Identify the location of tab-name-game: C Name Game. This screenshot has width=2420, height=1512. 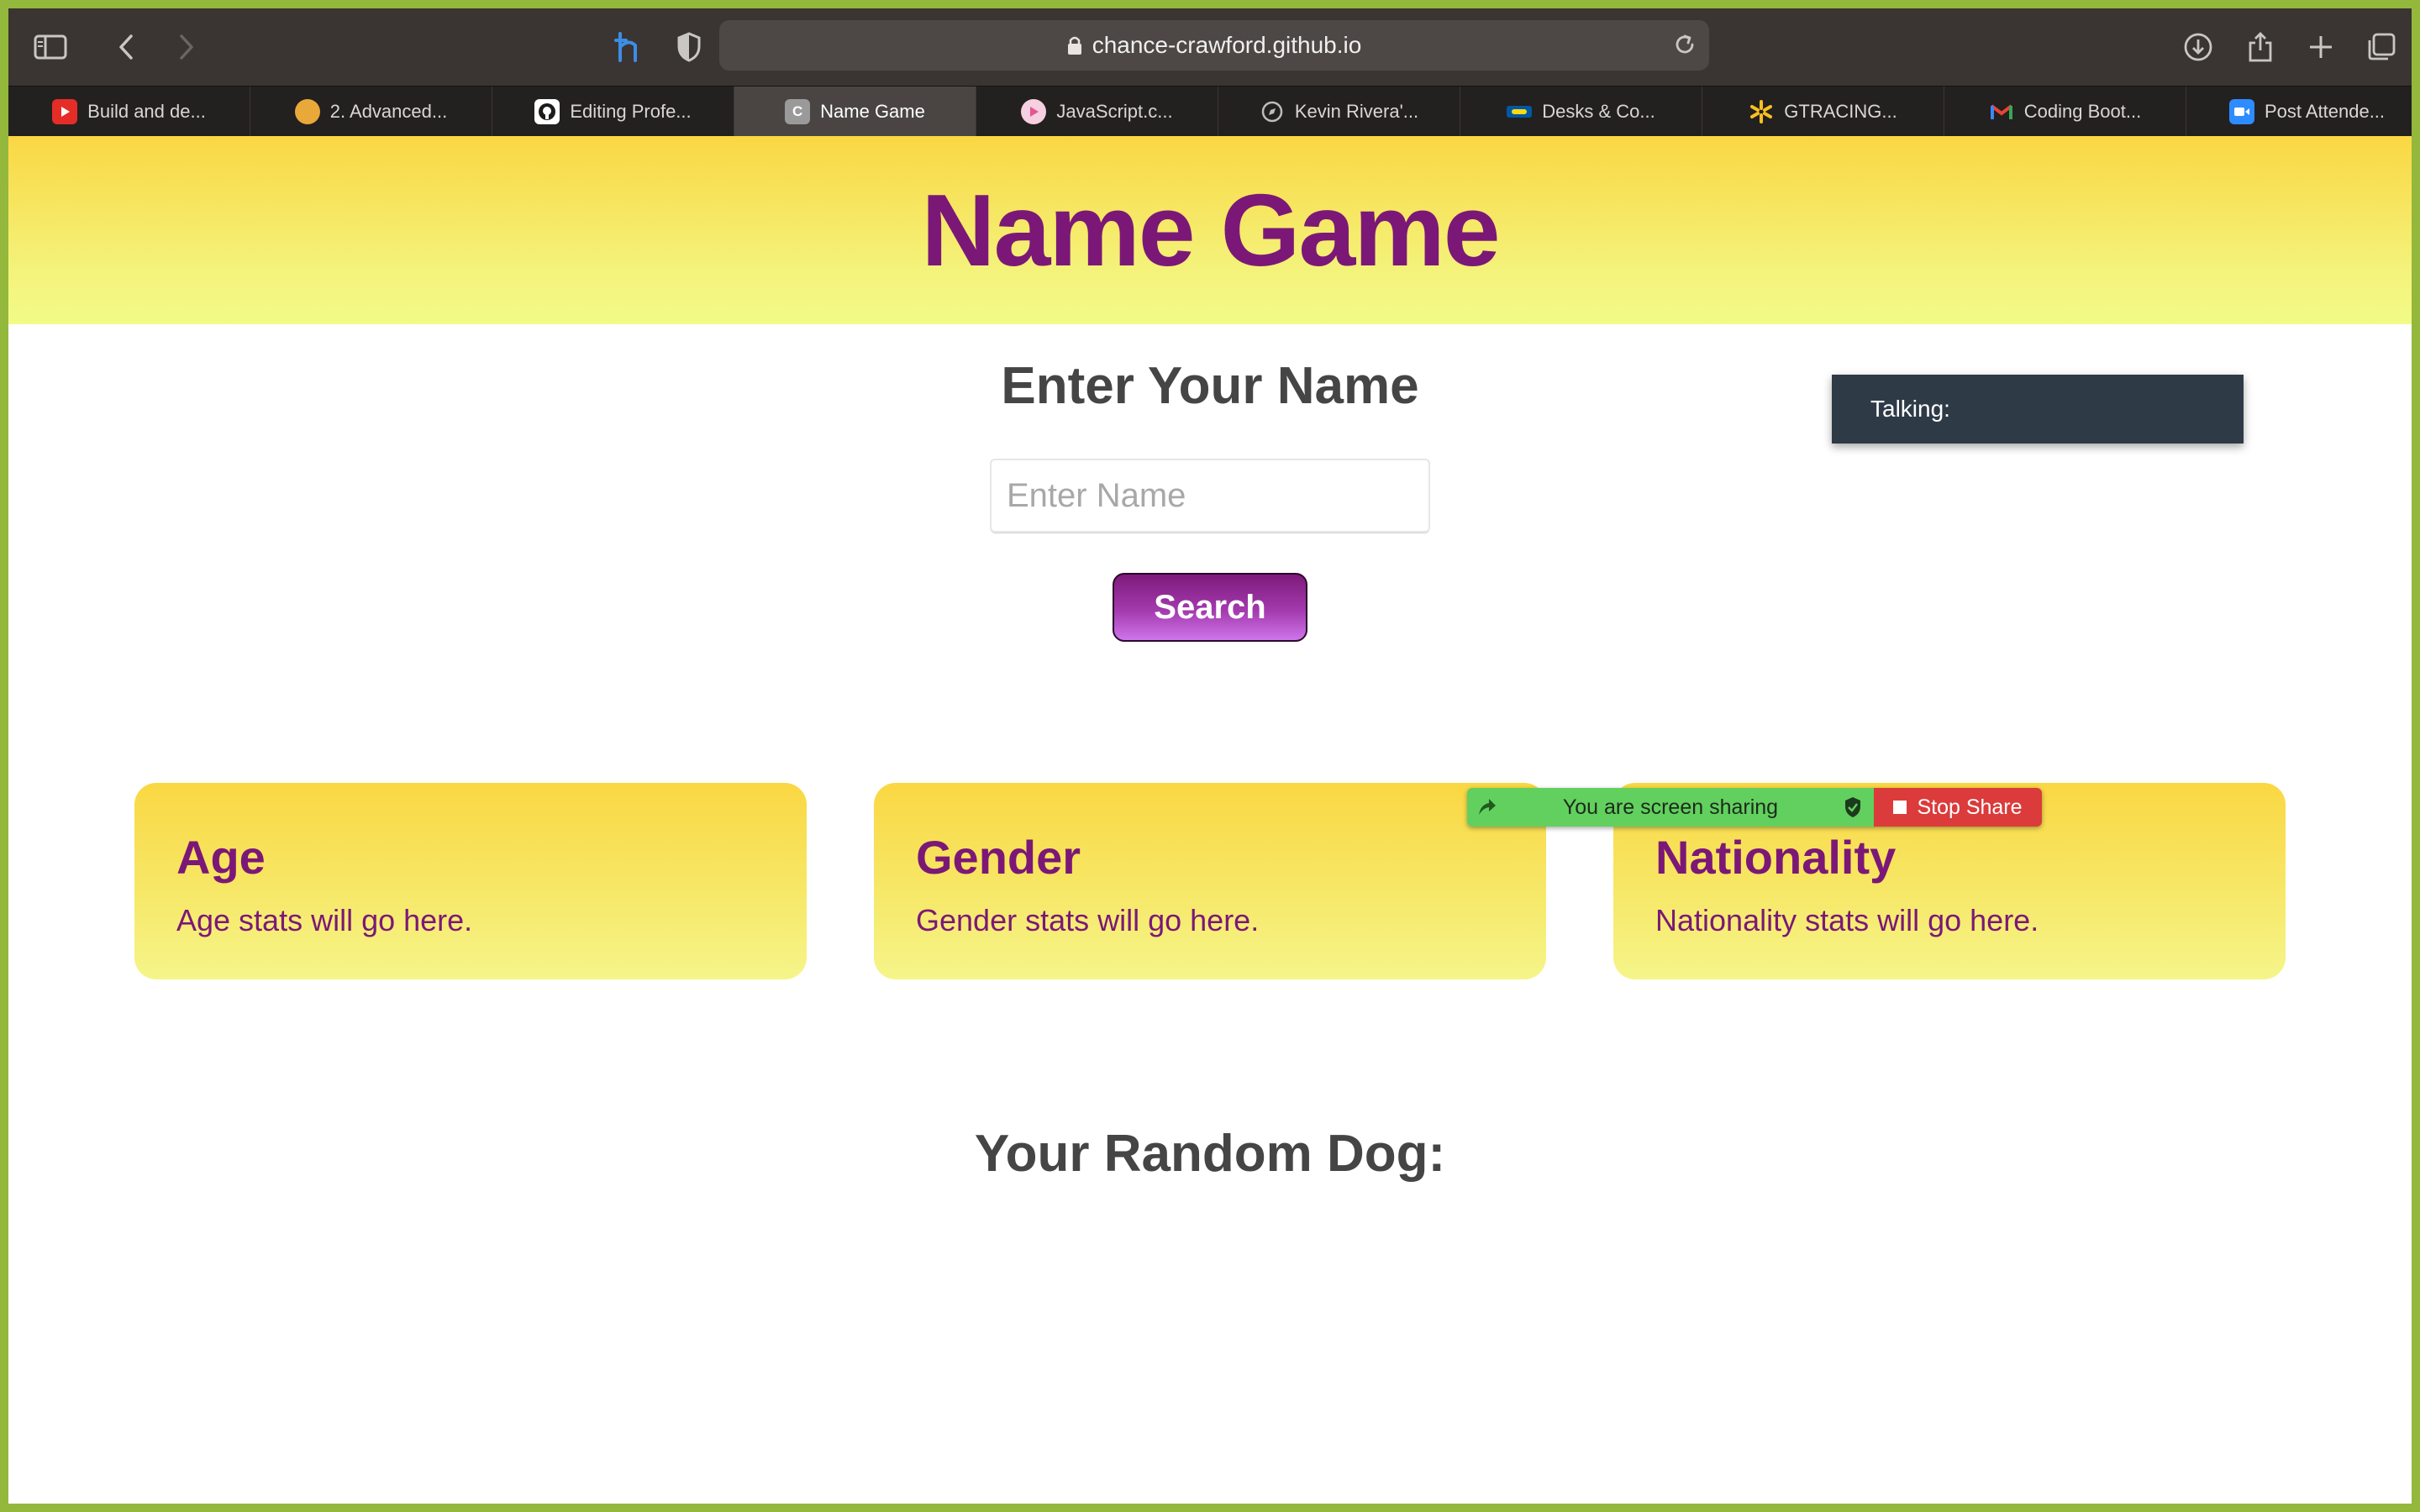
(855, 112).